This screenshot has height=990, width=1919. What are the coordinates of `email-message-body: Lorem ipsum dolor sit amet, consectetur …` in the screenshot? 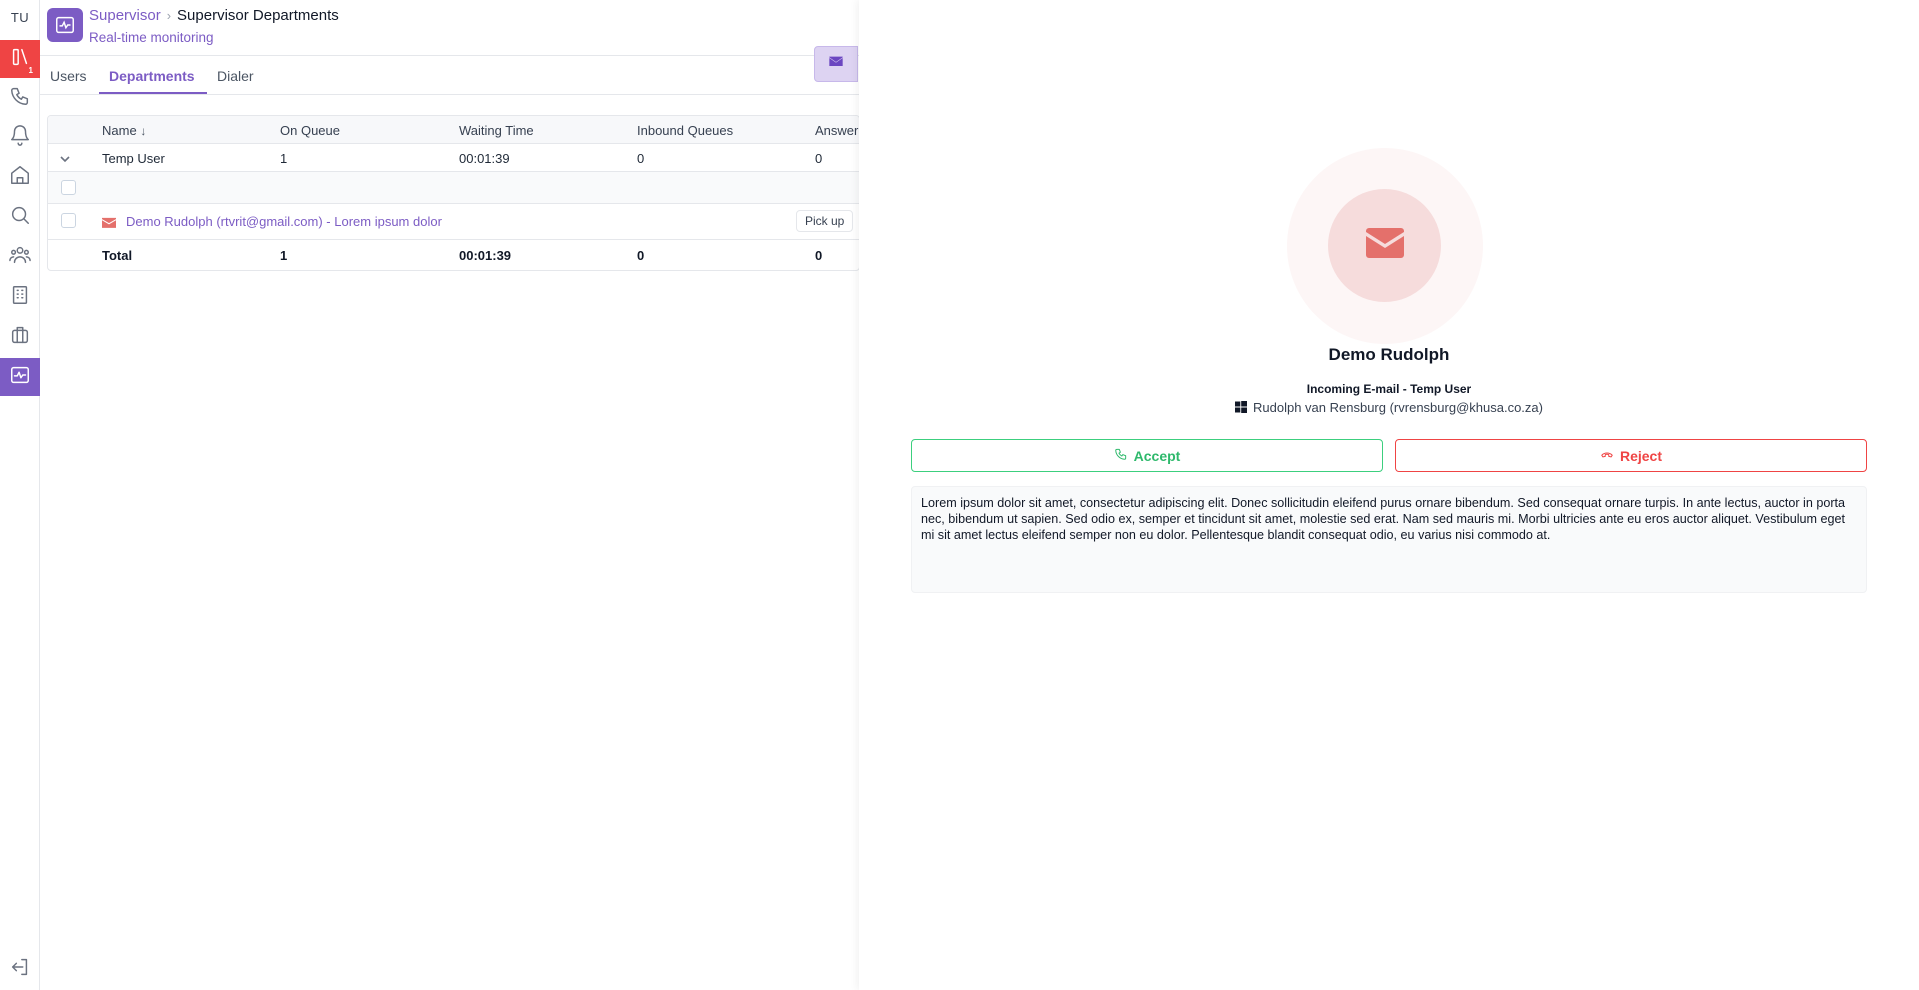 It's located at (1389, 539).